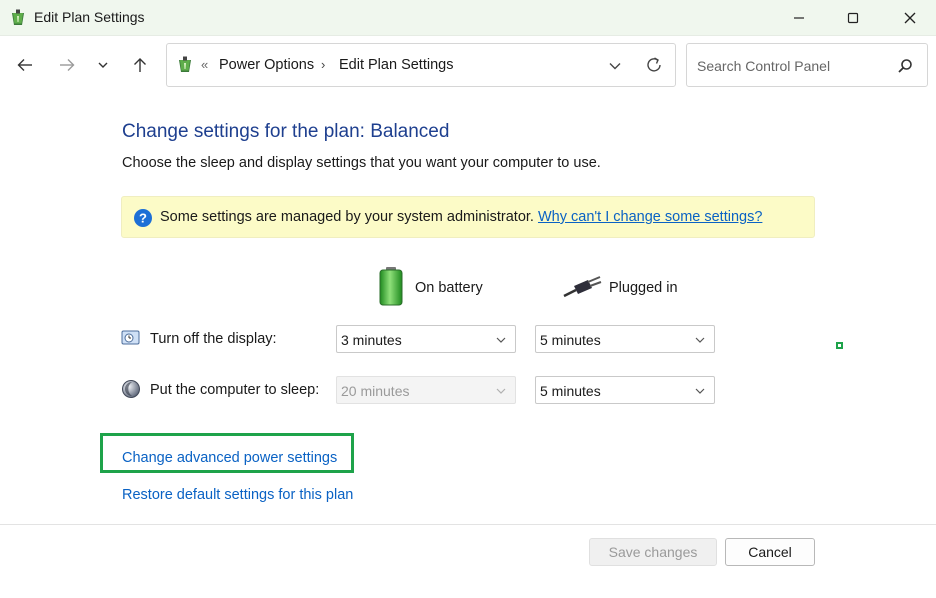 This screenshot has width=936, height=598. I want to click on recent-locations-button, so click(103, 65).